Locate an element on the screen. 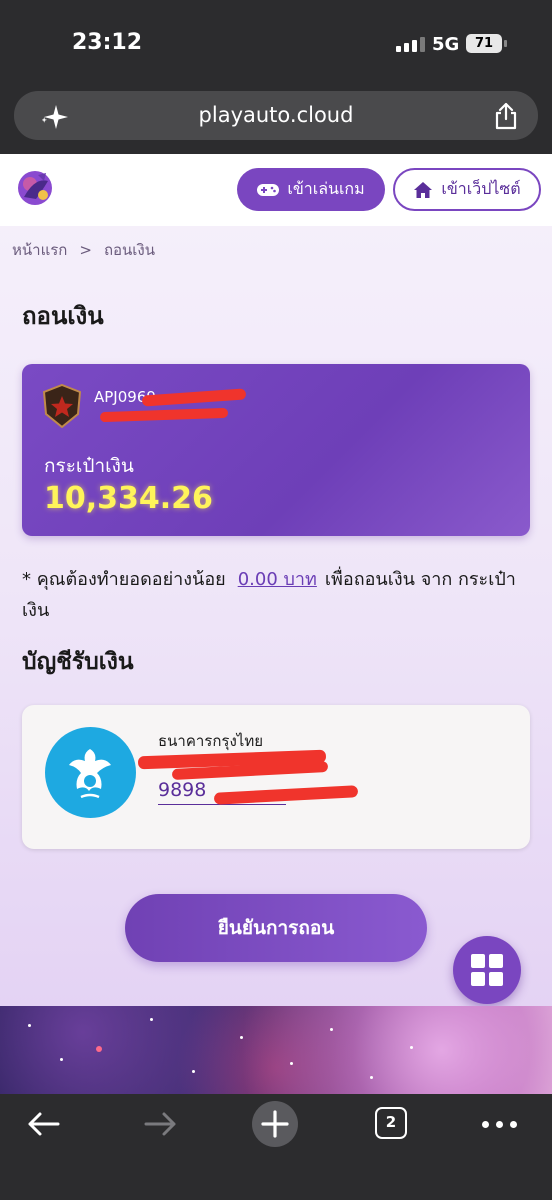 This screenshot has width=552, height=1200. tab-count-button: 2 is located at coordinates (391, 1123).